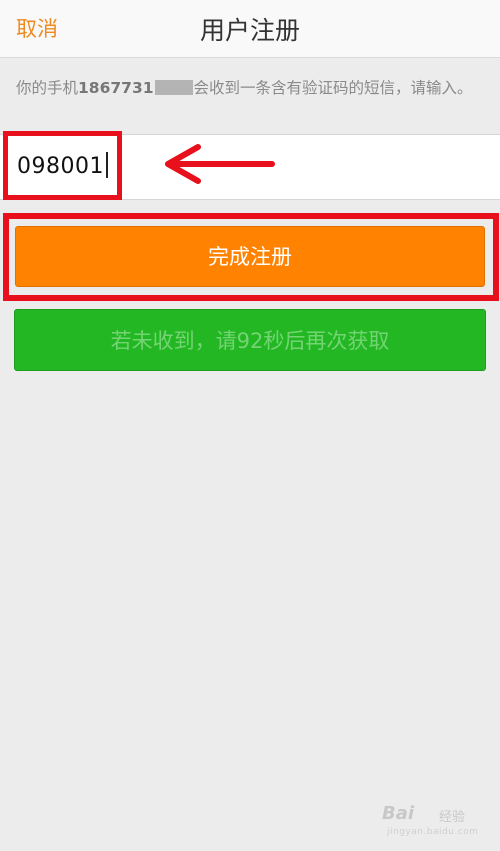 The height and width of the screenshot is (851, 500). Describe the element at coordinates (333, 88) in the screenshot. I see `hint-suffix: 会收到一条含有验证码的短信，请输入。` at that location.